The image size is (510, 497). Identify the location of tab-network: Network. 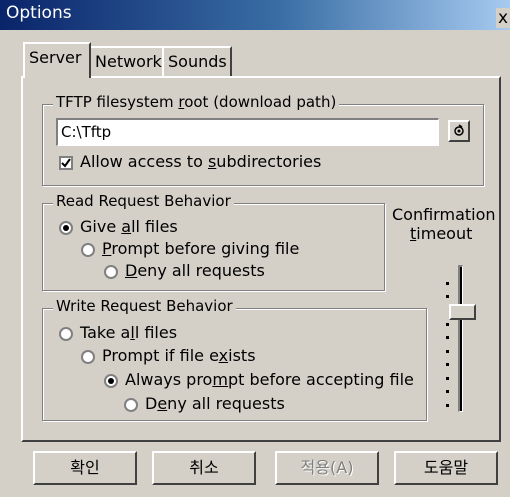
(126, 61).